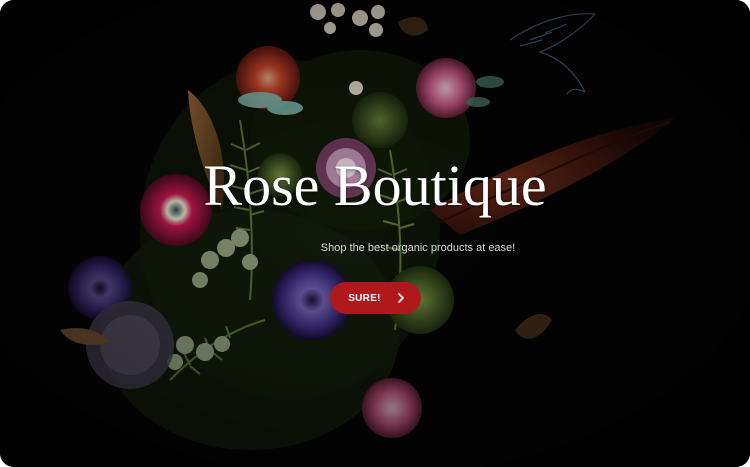  I want to click on sure-button-label: SURE!, so click(364, 298).